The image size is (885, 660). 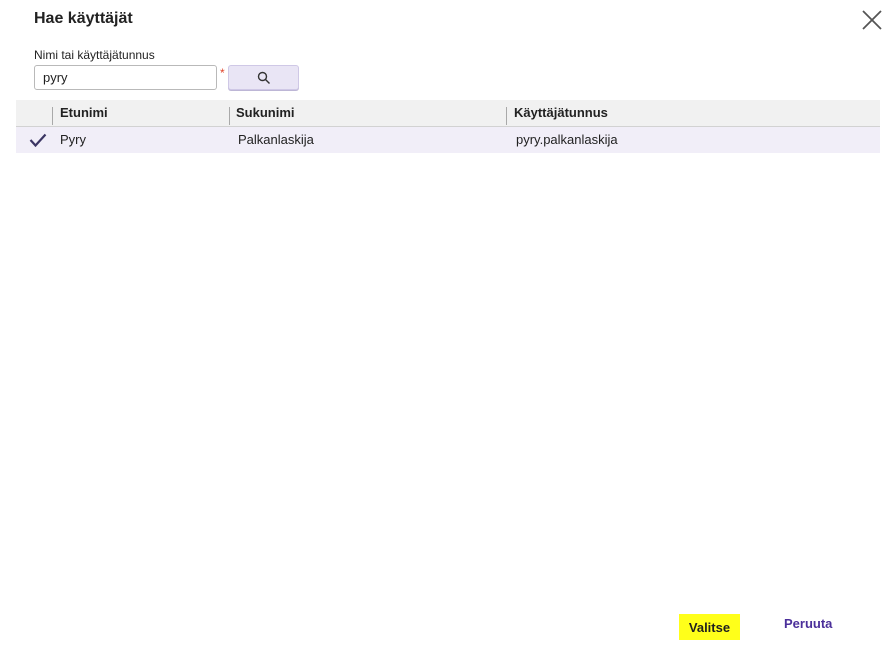 What do you see at coordinates (808, 623) in the screenshot?
I see `cancel-button: Peruuta` at bounding box center [808, 623].